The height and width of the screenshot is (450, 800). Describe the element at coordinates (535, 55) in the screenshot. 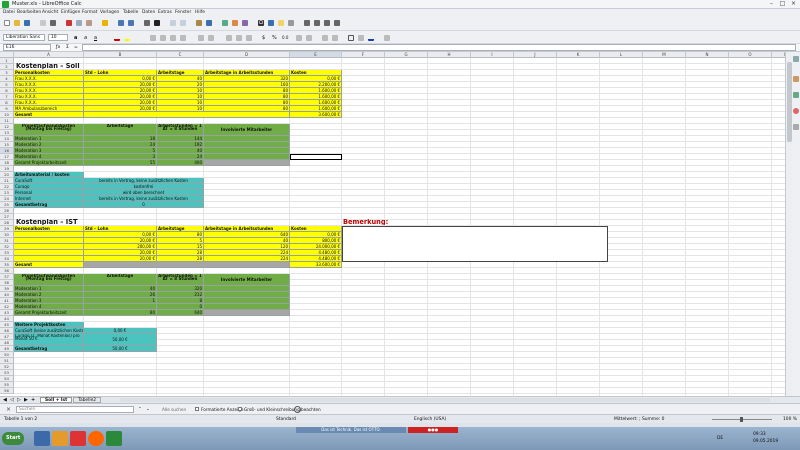

I see `column-header: J` at that location.